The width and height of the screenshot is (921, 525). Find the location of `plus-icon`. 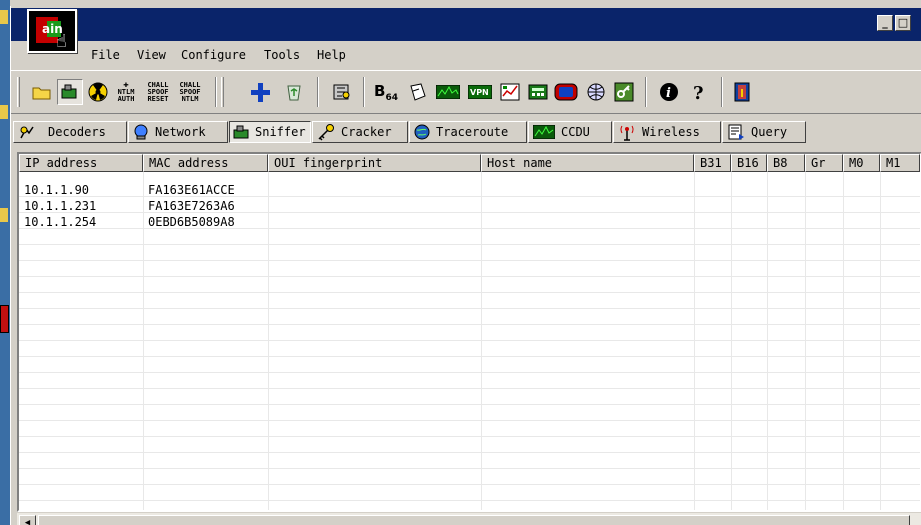

plus-icon is located at coordinates (260, 92).